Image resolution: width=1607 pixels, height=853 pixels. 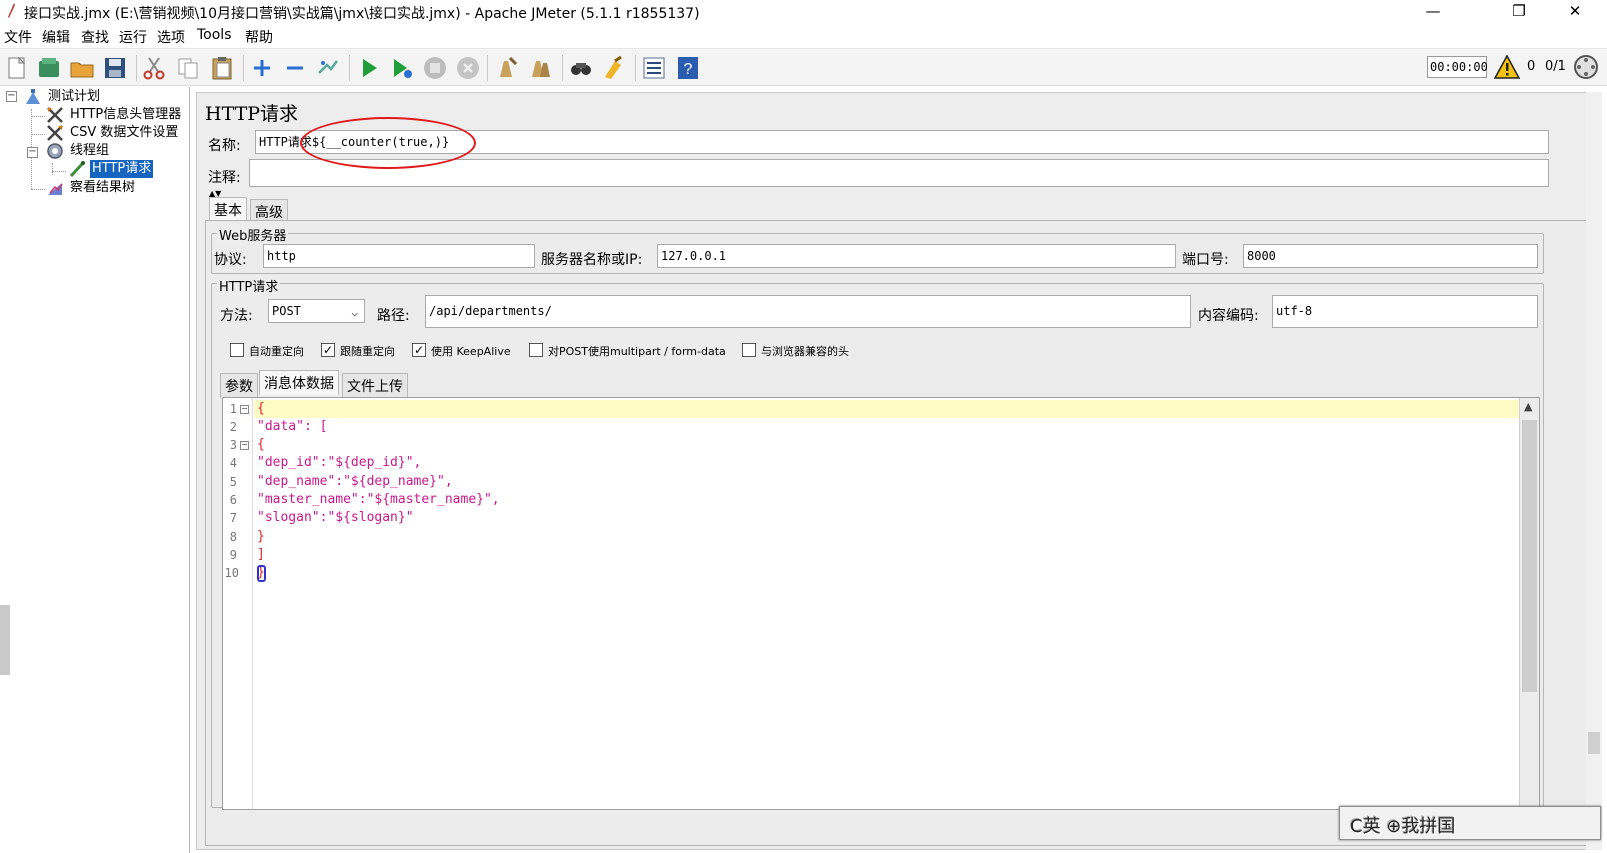 What do you see at coordinates (1594, 471) in the screenshot?
I see `panel-scrollbar` at bounding box center [1594, 471].